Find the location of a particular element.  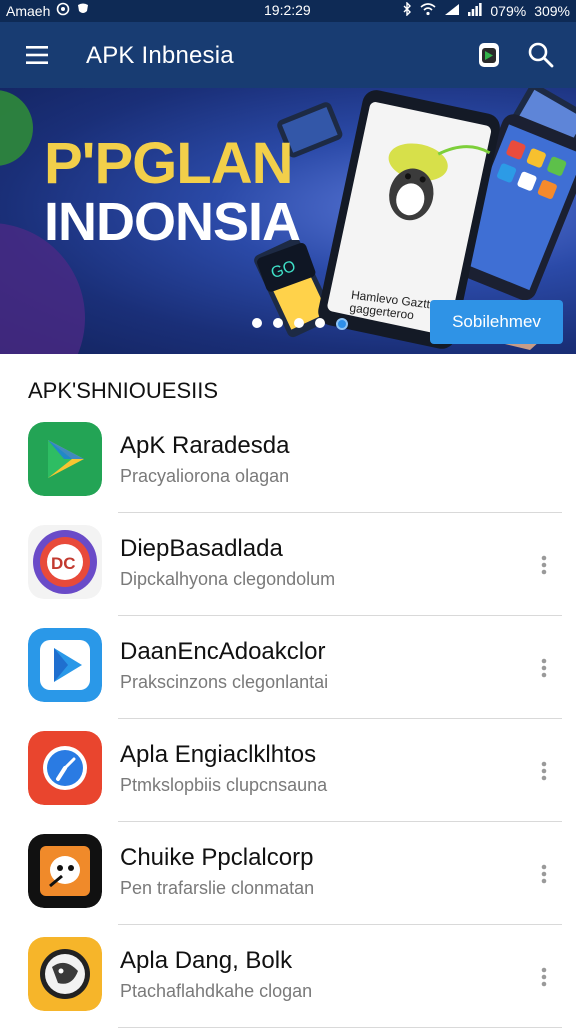

app-name: Chuike Ppclalcorp is located at coordinates (217, 857).